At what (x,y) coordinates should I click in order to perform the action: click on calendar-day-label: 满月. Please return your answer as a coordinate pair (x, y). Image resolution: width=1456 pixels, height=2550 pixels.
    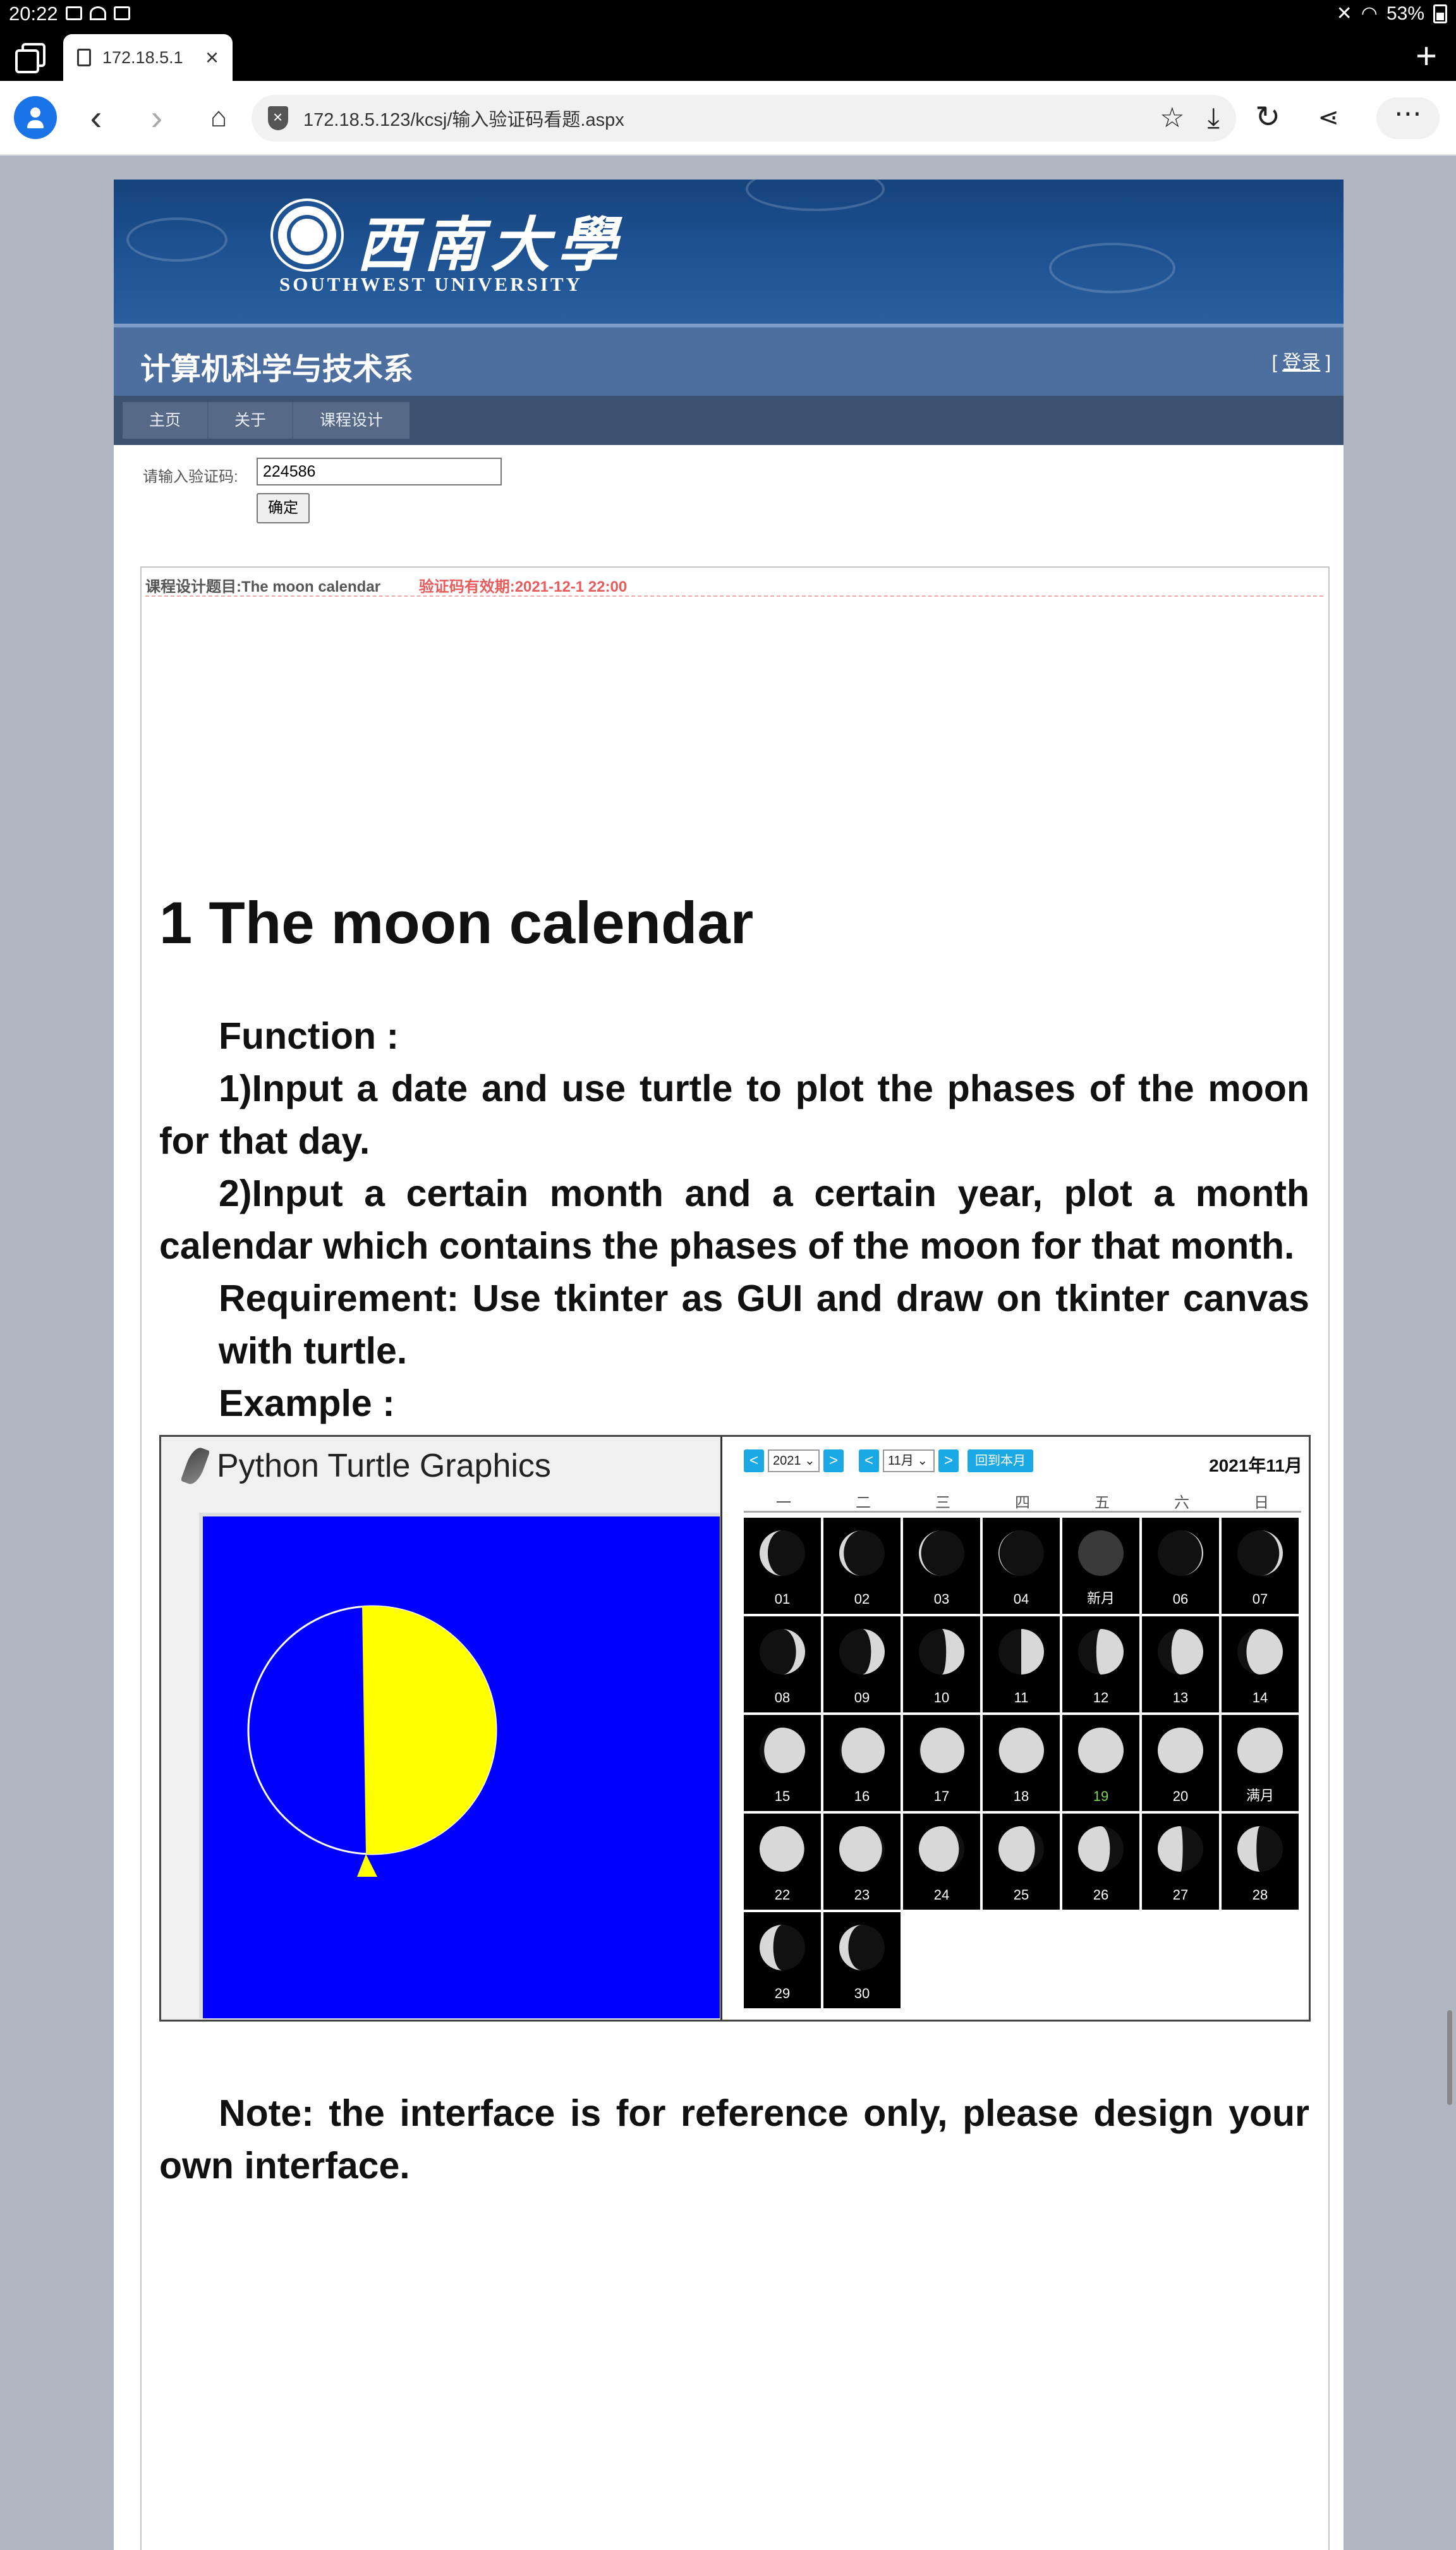
    Looking at the image, I should click on (1260, 1795).